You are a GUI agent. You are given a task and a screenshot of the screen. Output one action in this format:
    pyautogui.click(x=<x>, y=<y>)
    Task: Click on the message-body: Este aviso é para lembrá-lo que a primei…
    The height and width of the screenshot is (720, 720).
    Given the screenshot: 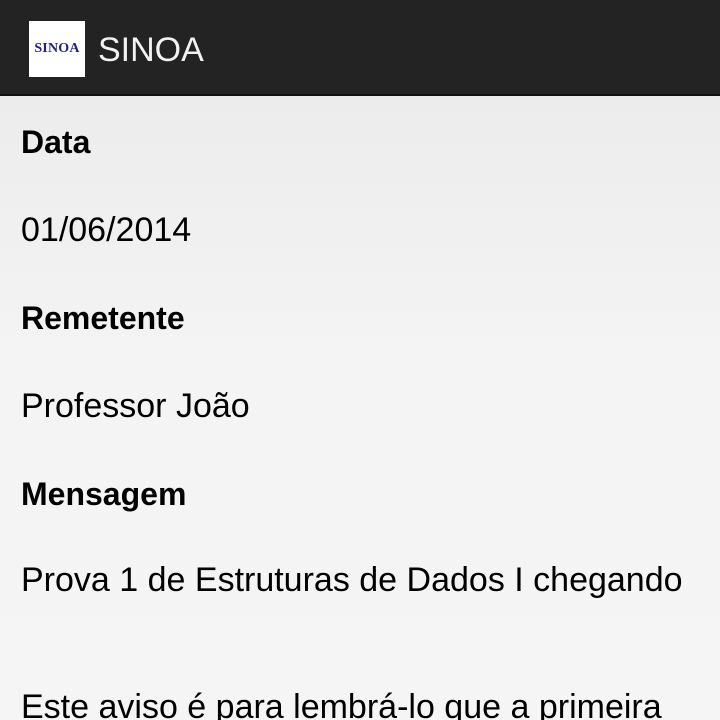 What is the action you would take?
    pyautogui.click(x=341, y=704)
    